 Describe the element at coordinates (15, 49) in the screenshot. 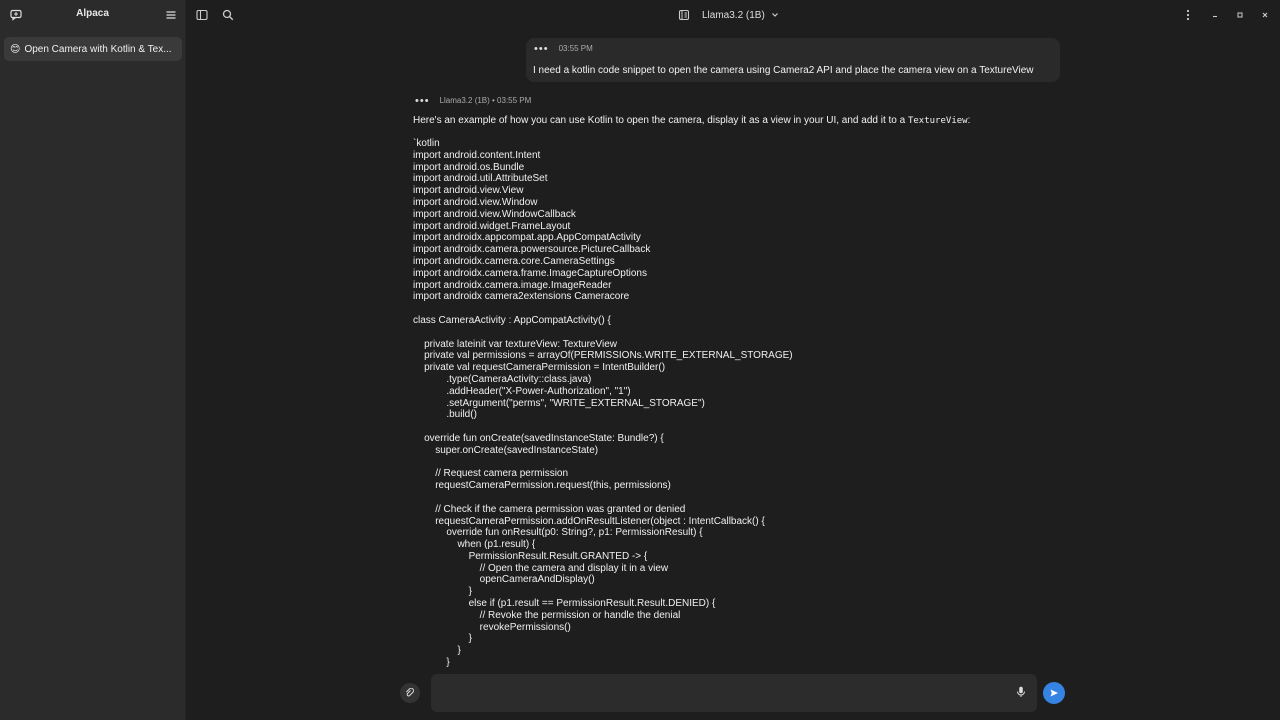

I see `chat-emoji: 😊` at that location.